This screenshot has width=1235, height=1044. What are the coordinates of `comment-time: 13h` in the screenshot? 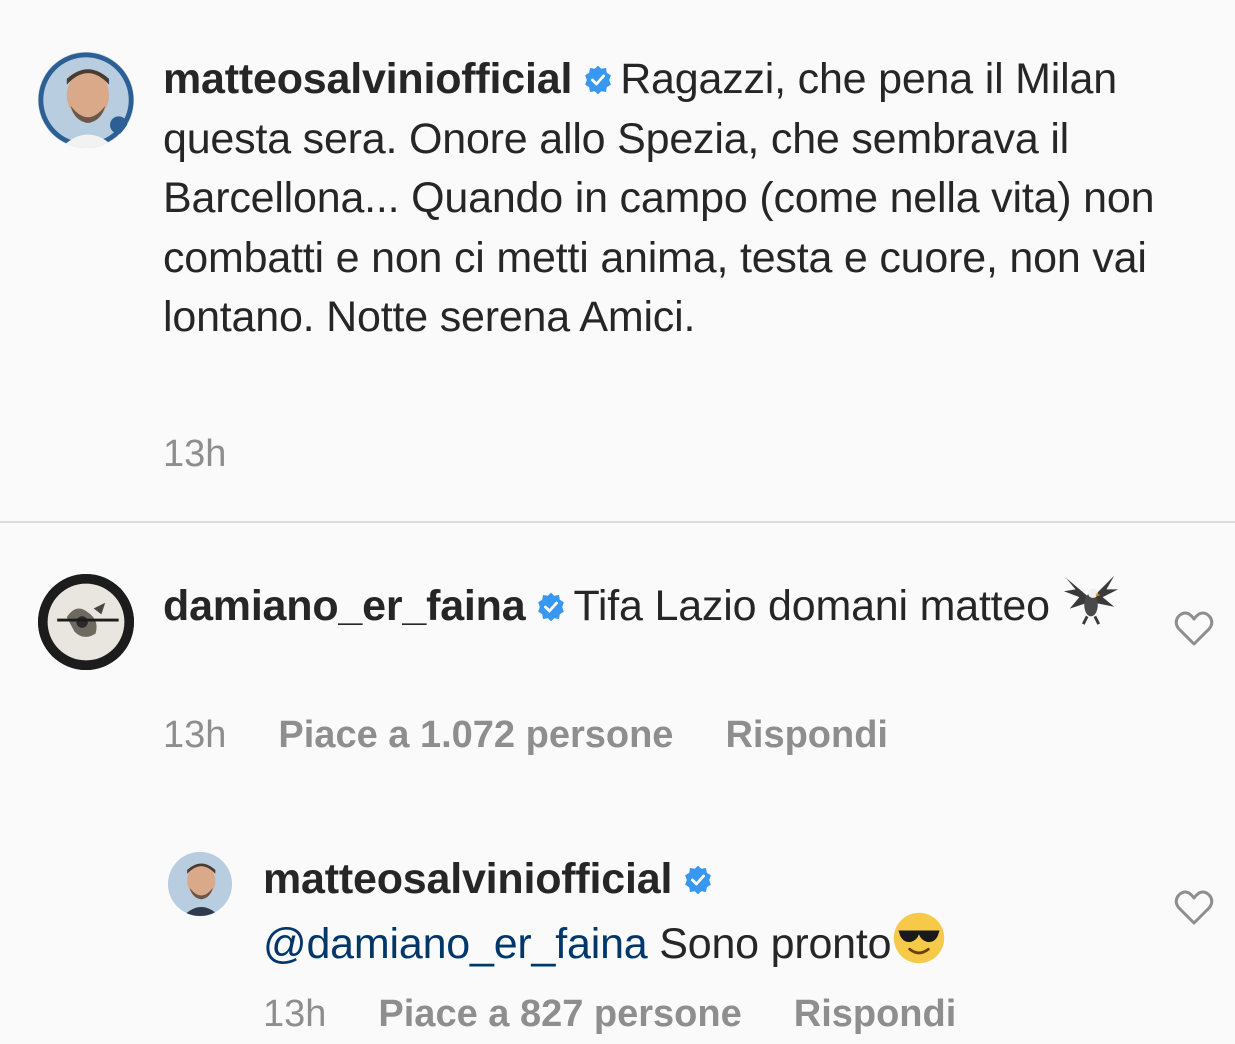 It's located at (195, 735).